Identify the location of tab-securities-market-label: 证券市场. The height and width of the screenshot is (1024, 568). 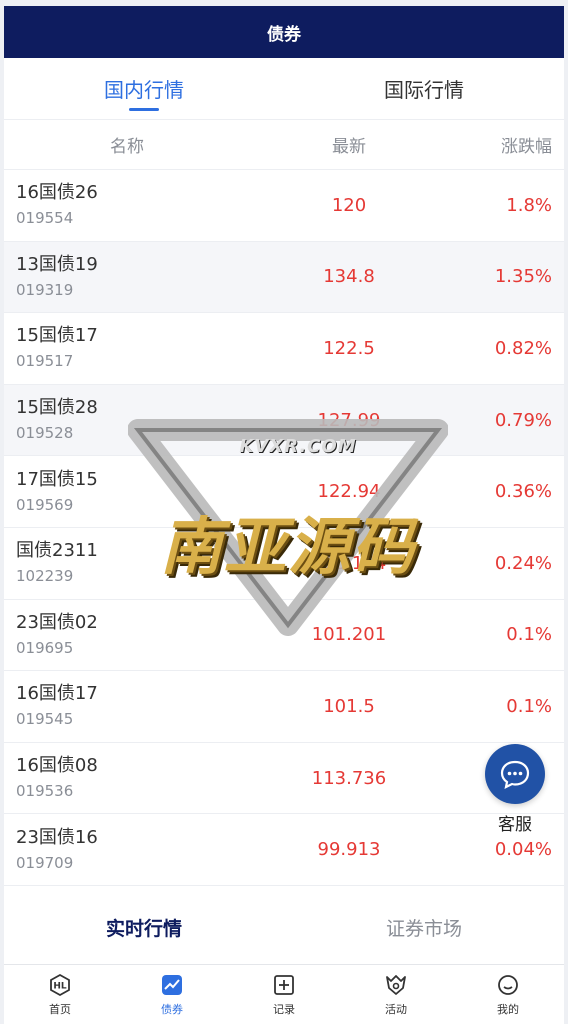
(423, 928).